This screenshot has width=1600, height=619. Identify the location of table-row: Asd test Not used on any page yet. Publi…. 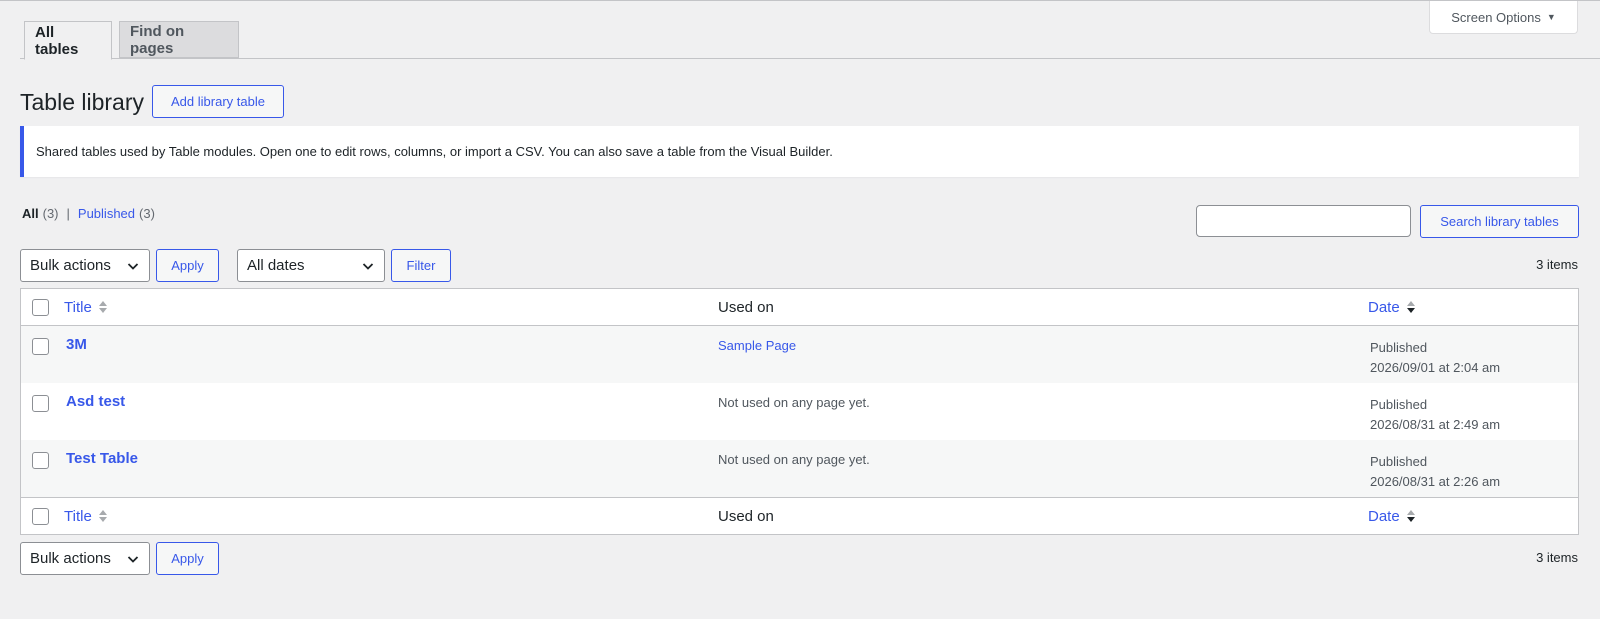
(799, 411).